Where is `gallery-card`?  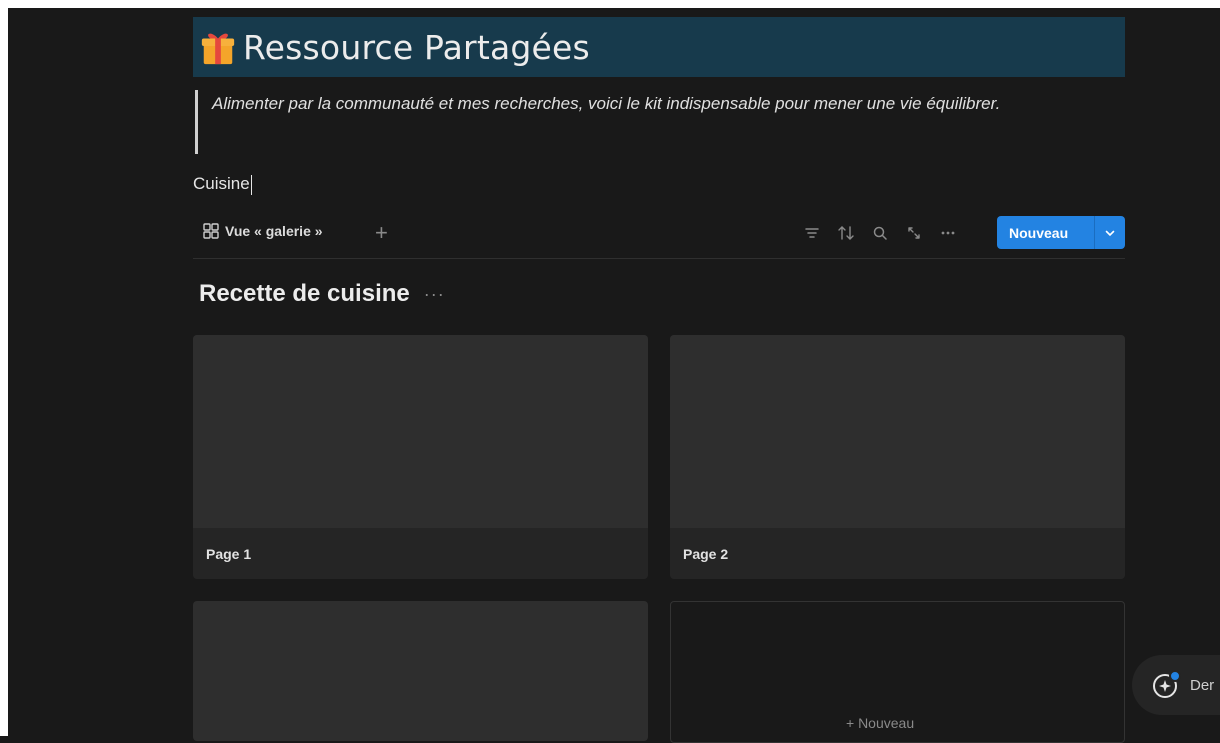
gallery-card is located at coordinates (420, 671).